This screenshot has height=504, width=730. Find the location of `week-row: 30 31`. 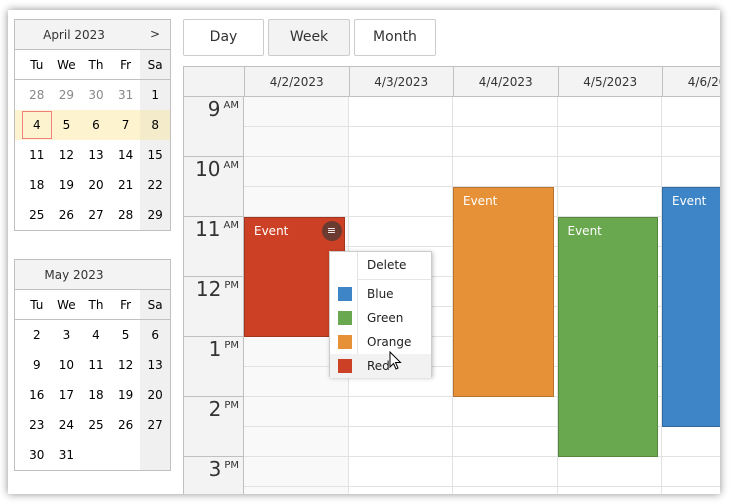

week-row: 30 31 is located at coordinates (92, 455).